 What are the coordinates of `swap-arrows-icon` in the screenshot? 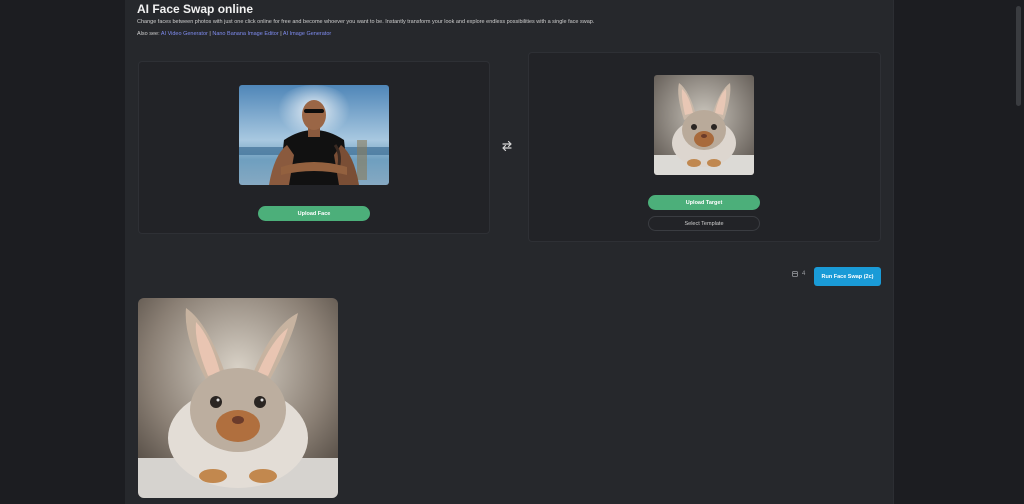 It's located at (507, 146).